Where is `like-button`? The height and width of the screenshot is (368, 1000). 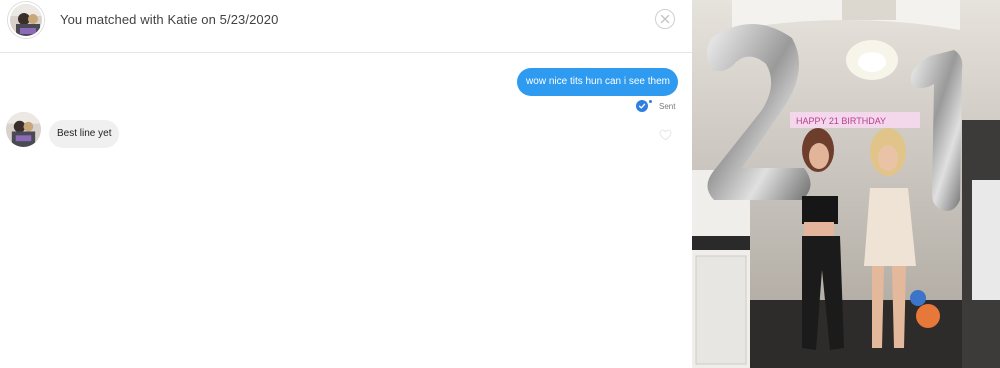 like-button is located at coordinates (665, 134).